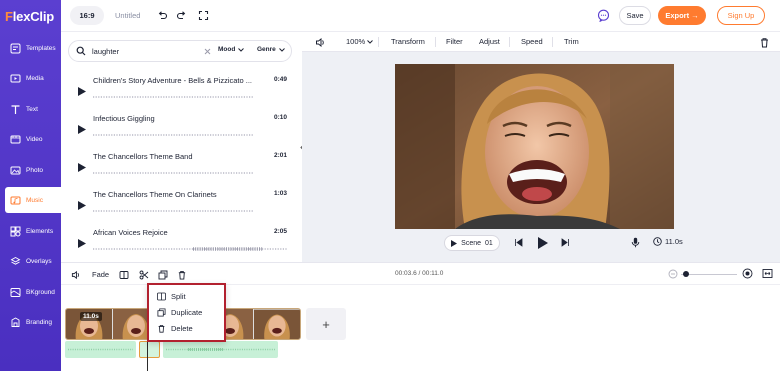 This screenshot has width=780, height=371. I want to click on next-scene-icon, so click(565, 242).